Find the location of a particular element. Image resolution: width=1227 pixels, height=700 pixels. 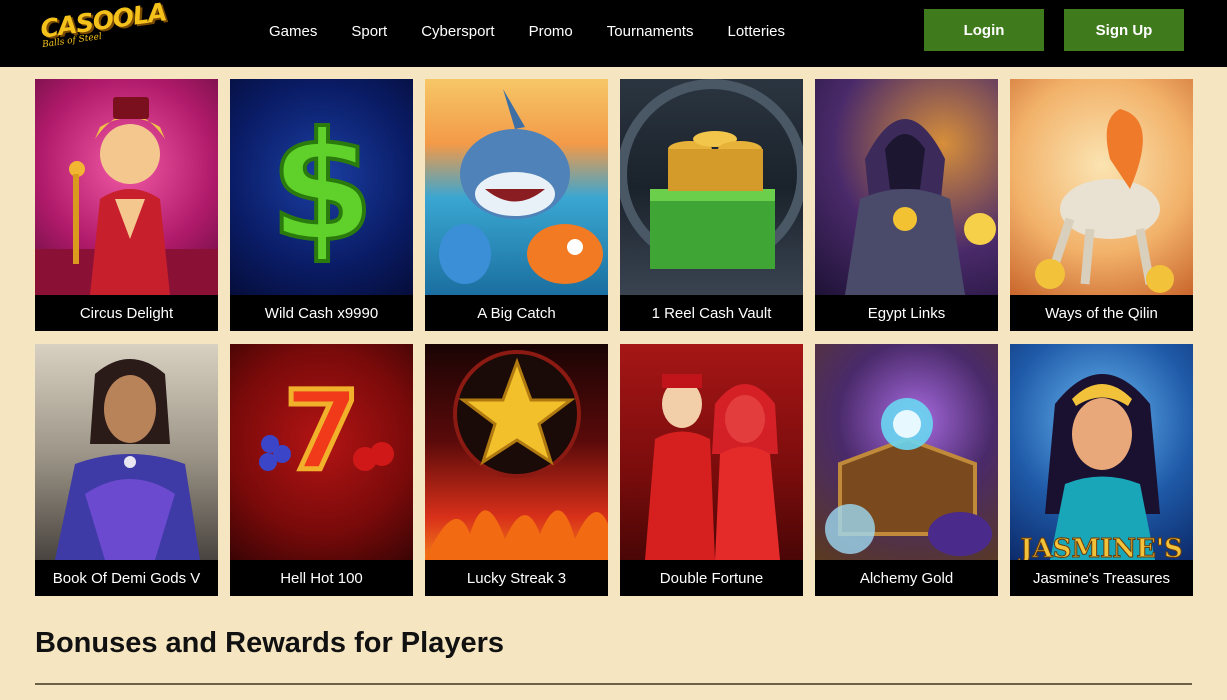

game-tile-jasmines-treasures: JASMINE'S Jasmine's Treasures is located at coordinates (1101, 470).